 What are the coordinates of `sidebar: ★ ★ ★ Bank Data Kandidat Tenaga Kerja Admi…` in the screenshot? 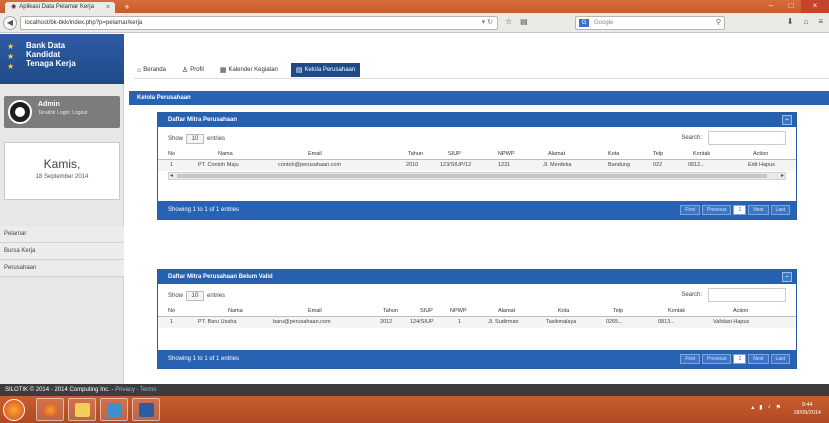 It's located at (62, 209).